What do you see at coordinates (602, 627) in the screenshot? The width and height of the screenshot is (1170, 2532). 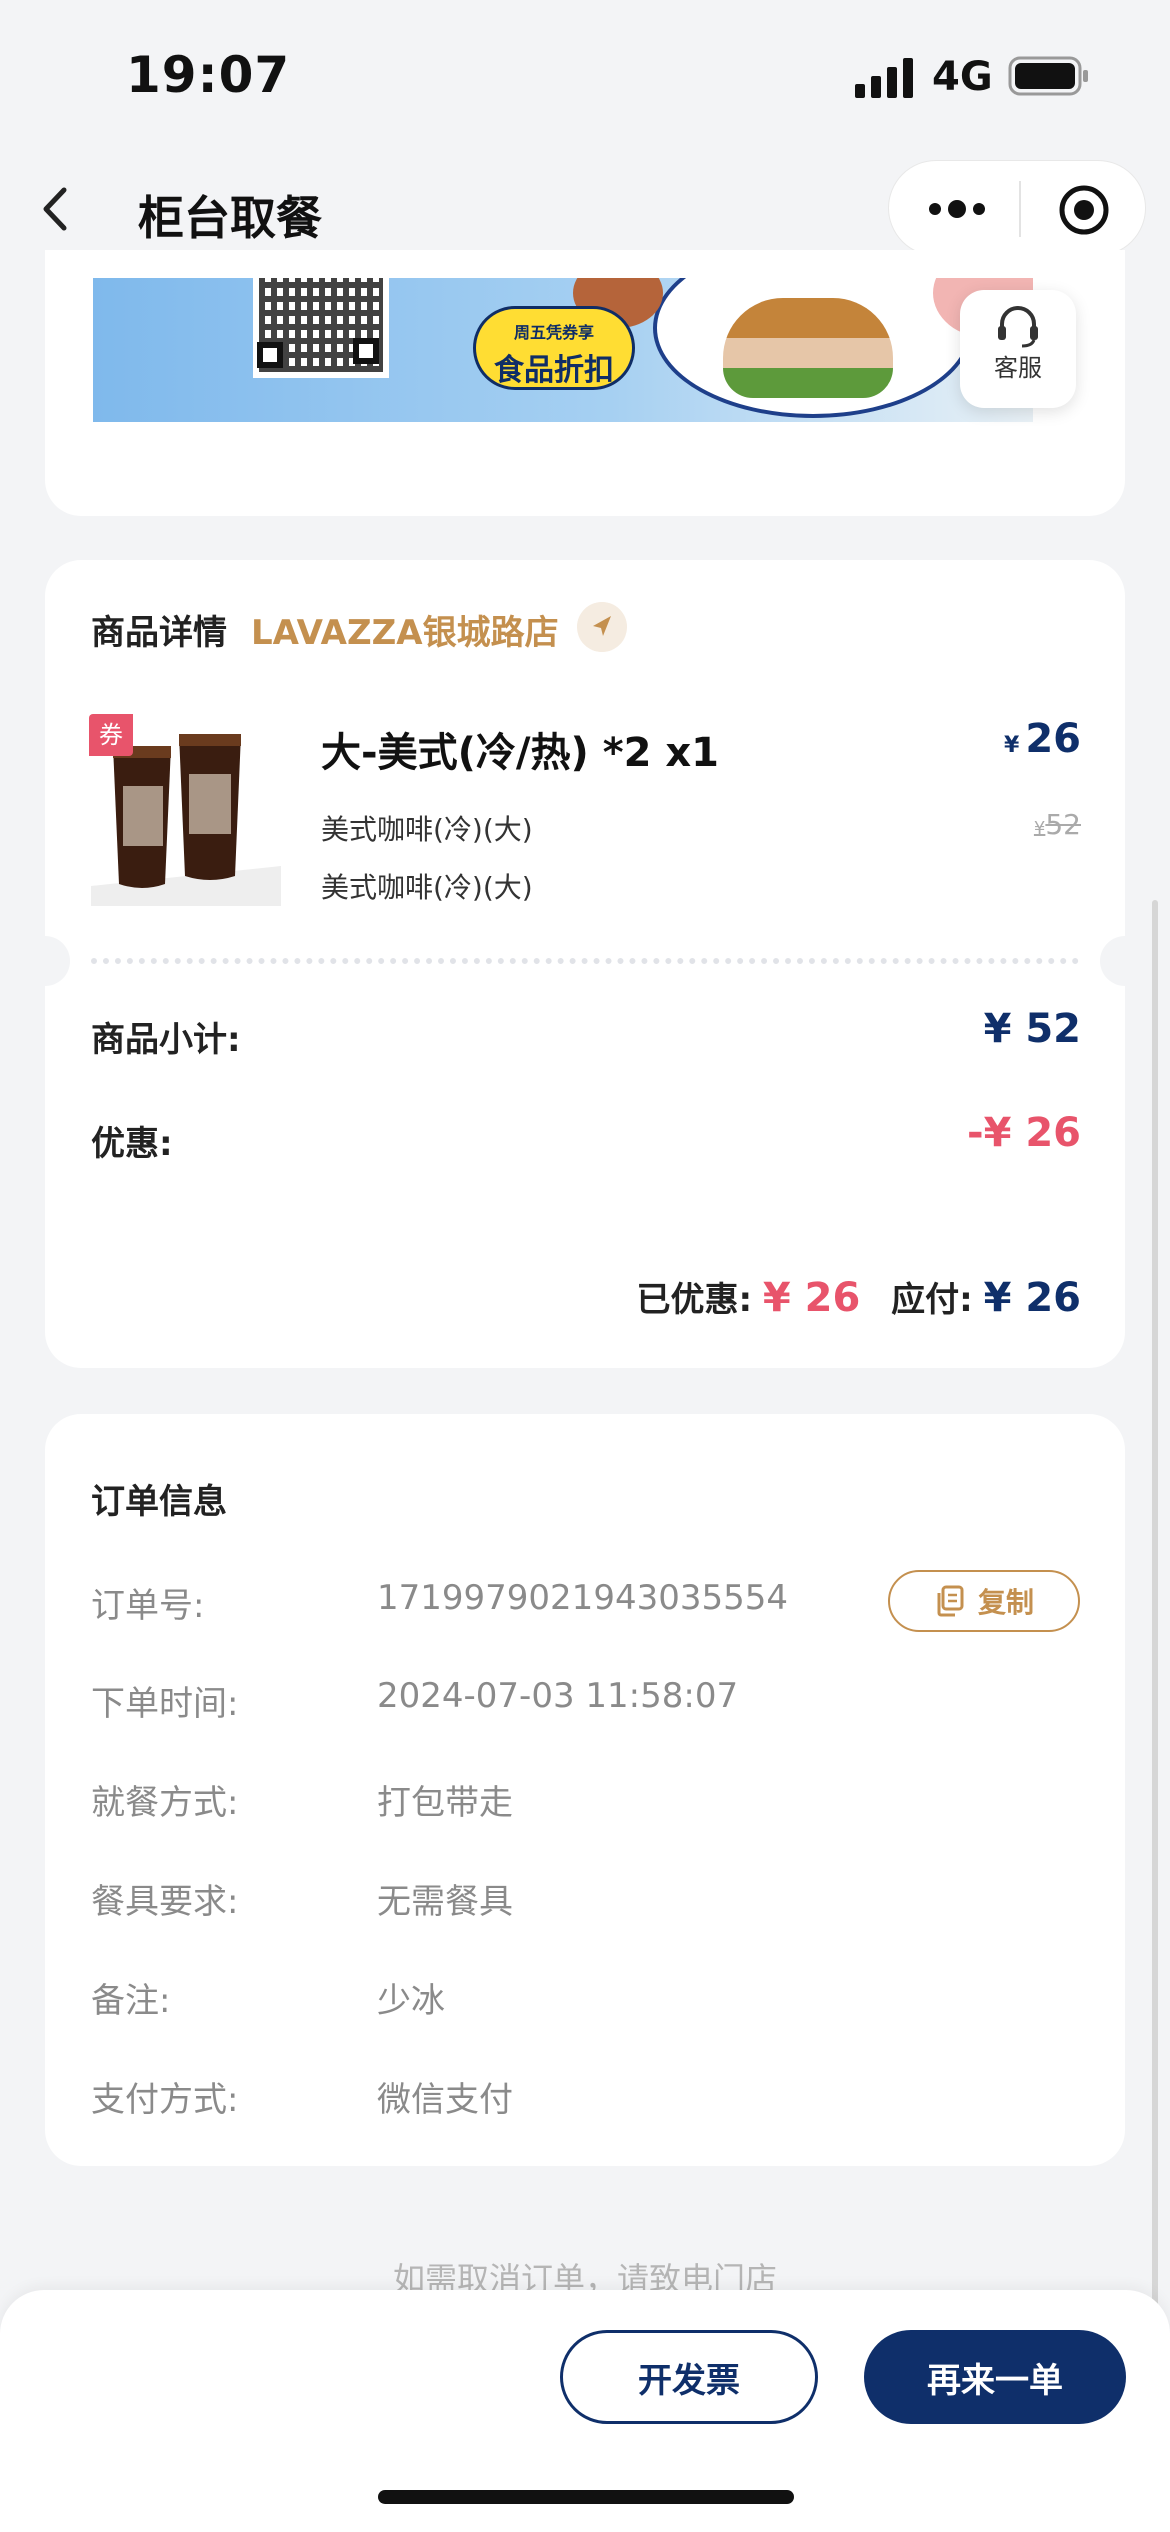 I see `location-arrow-icon` at bounding box center [602, 627].